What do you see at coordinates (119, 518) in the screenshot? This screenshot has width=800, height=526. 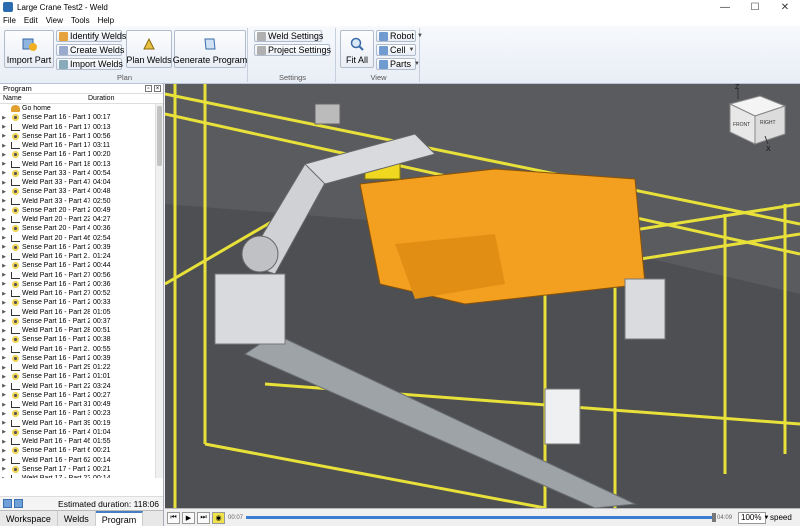 I see `tab-program: Program` at bounding box center [119, 518].